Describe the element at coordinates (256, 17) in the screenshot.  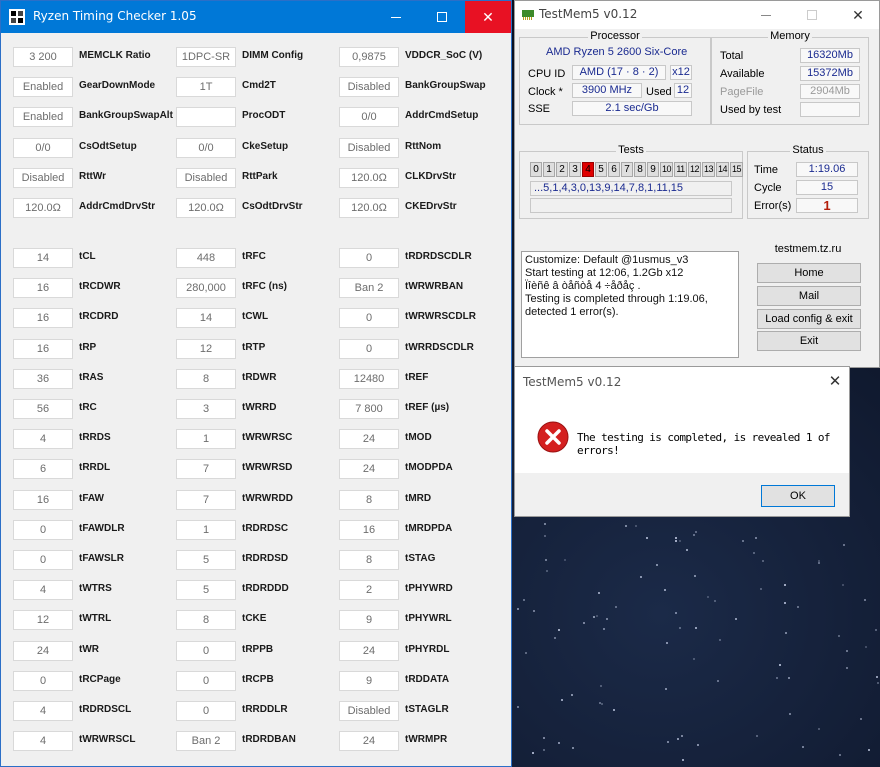
I see `rtc-titlebar: Ryzen Timing Checker 1.05 ✕` at that location.